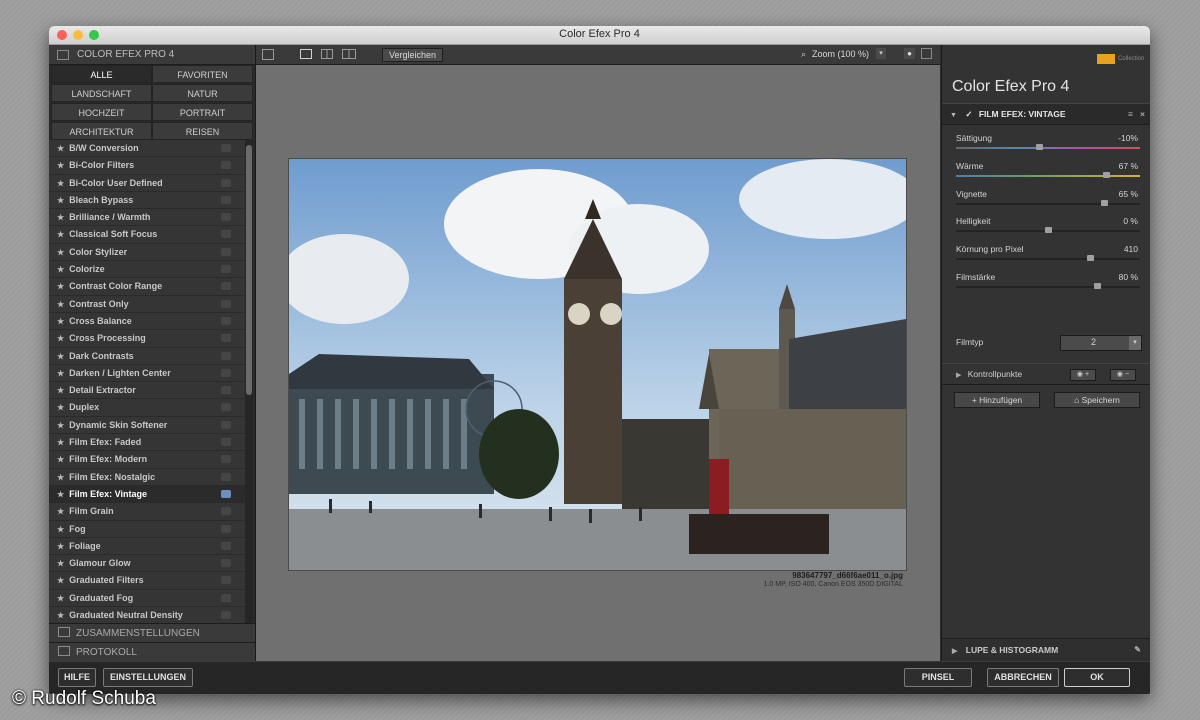  What do you see at coordinates (1047, 173) in the screenshot?
I see `param-slider: Wärme 67 %` at bounding box center [1047, 173].